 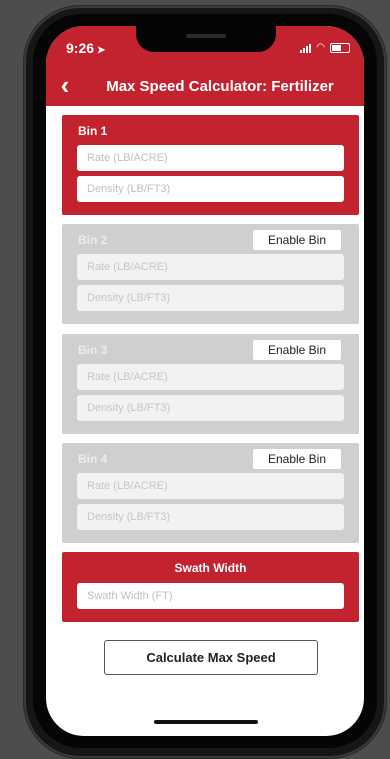 I want to click on bin-3-card: Bin 3 Enable Bin, so click(x=210, y=384).